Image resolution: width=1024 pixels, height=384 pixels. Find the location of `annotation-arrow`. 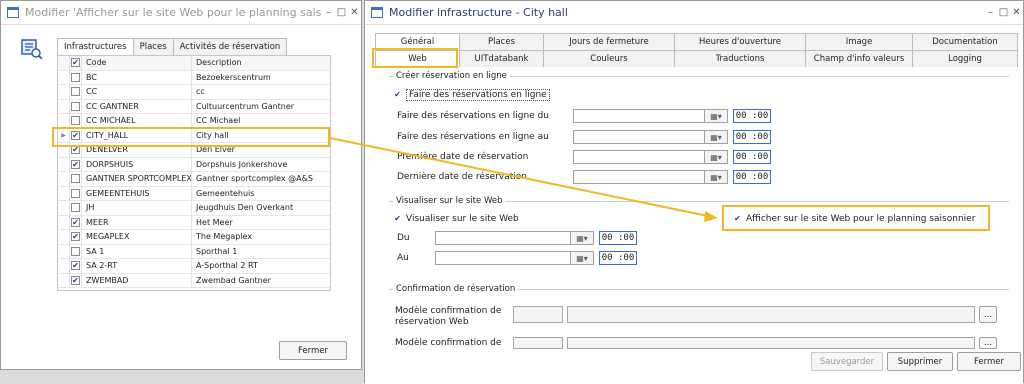

annotation-arrow is located at coordinates (523, 179).